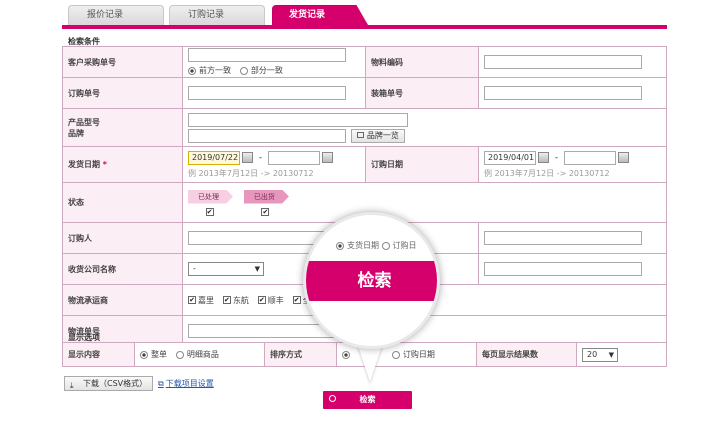 The width and height of the screenshot is (711, 422). I want to click on form-row: 订购单号 装箱单号, so click(364, 93).